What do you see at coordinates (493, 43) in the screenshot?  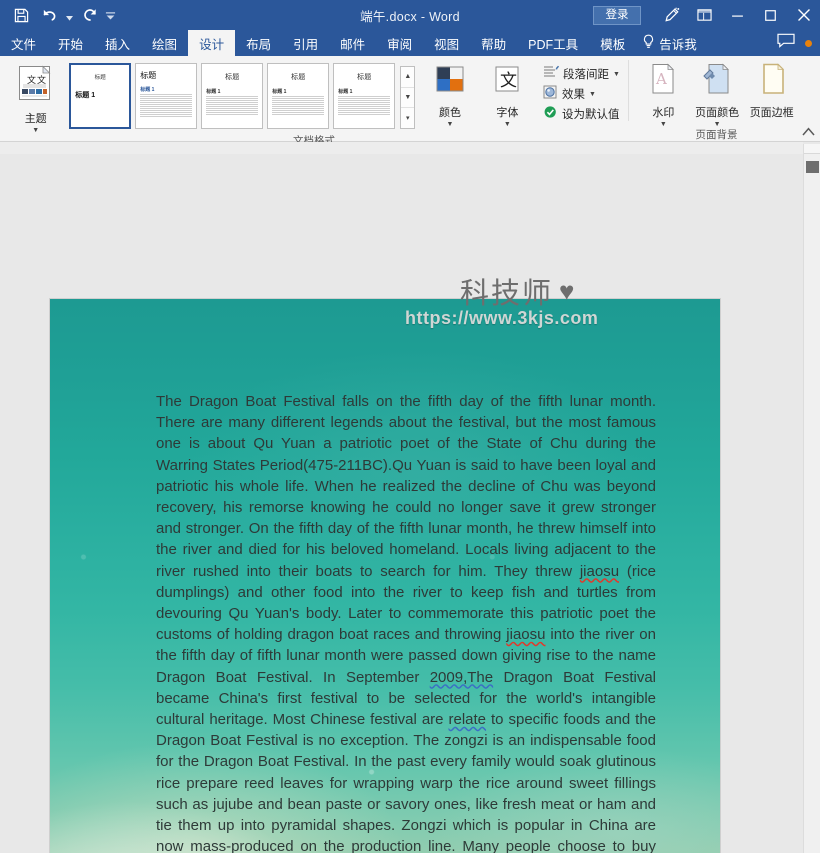 I see `tab-help: 帮助` at bounding box center [493, 43].